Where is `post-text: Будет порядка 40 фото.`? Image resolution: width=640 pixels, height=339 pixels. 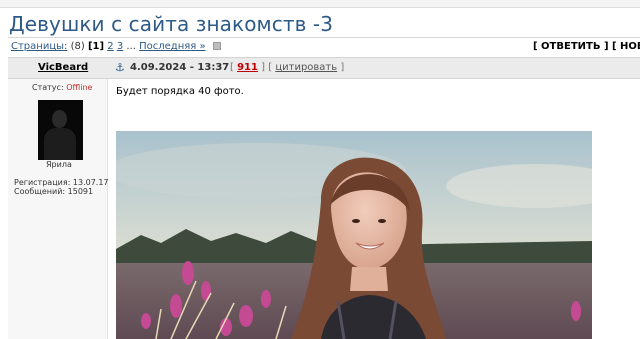
post-text: Будет порядка 40 фото. is located at coordinates (180, 91).